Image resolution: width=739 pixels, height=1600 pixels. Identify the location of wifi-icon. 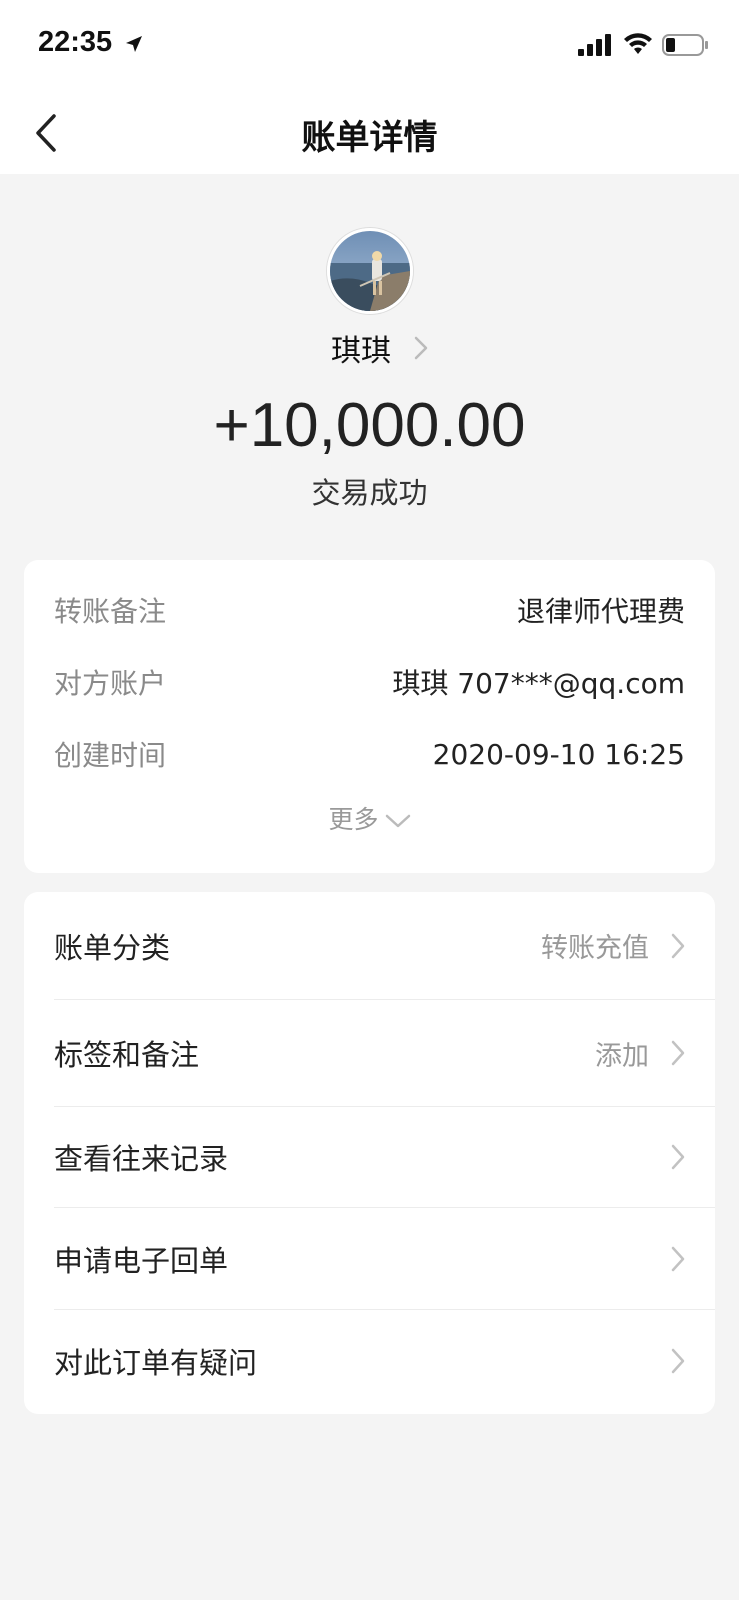
(638, 43).